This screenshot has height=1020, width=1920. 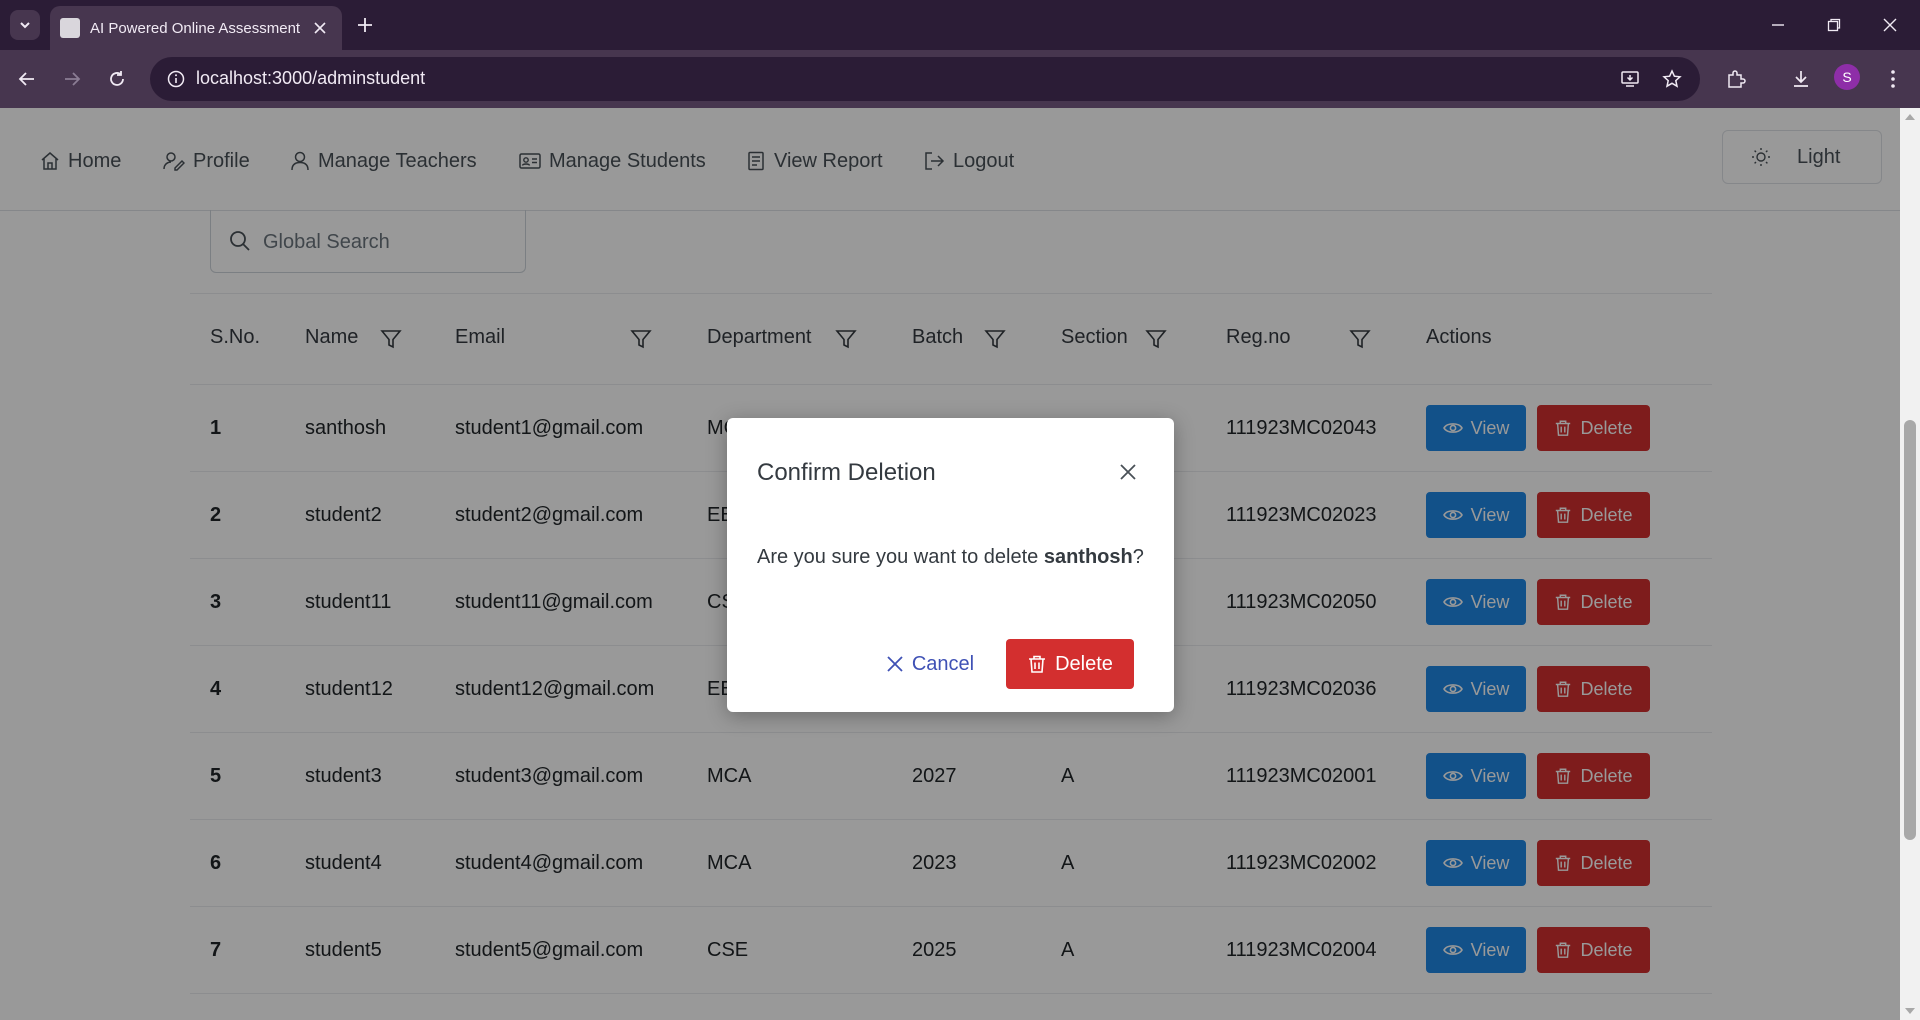 I want to click on browser-toolbar: localhost:3000/adminstudent S, so click(x=960, y=79).